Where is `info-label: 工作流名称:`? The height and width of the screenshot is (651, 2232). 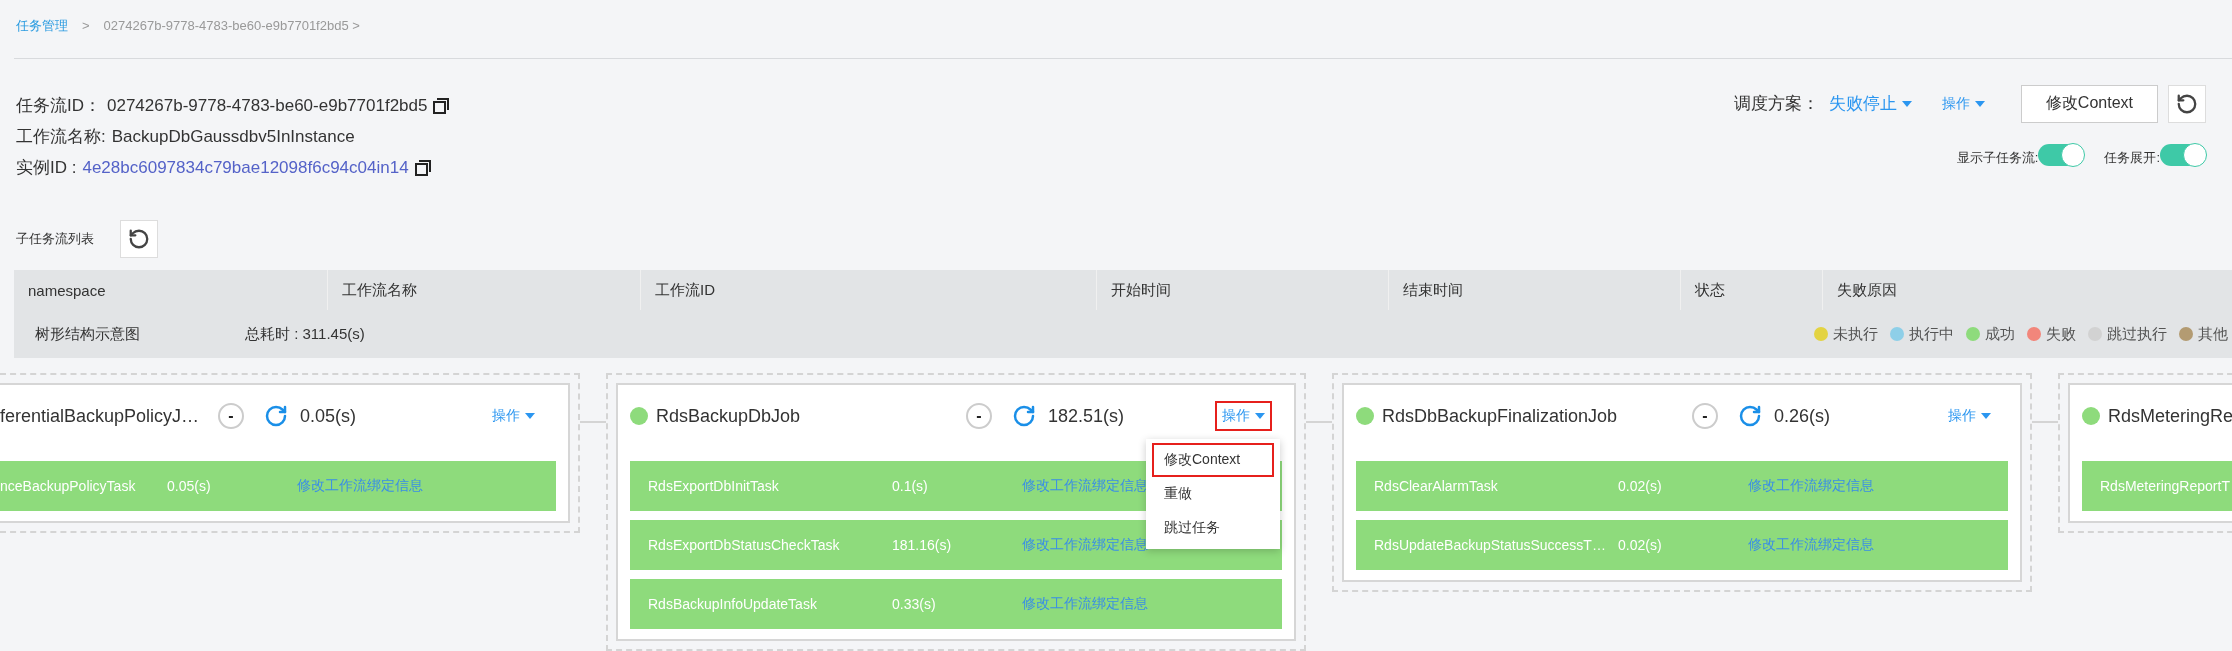
info-label: 工作流名称: is located at coordinates (61, 137).